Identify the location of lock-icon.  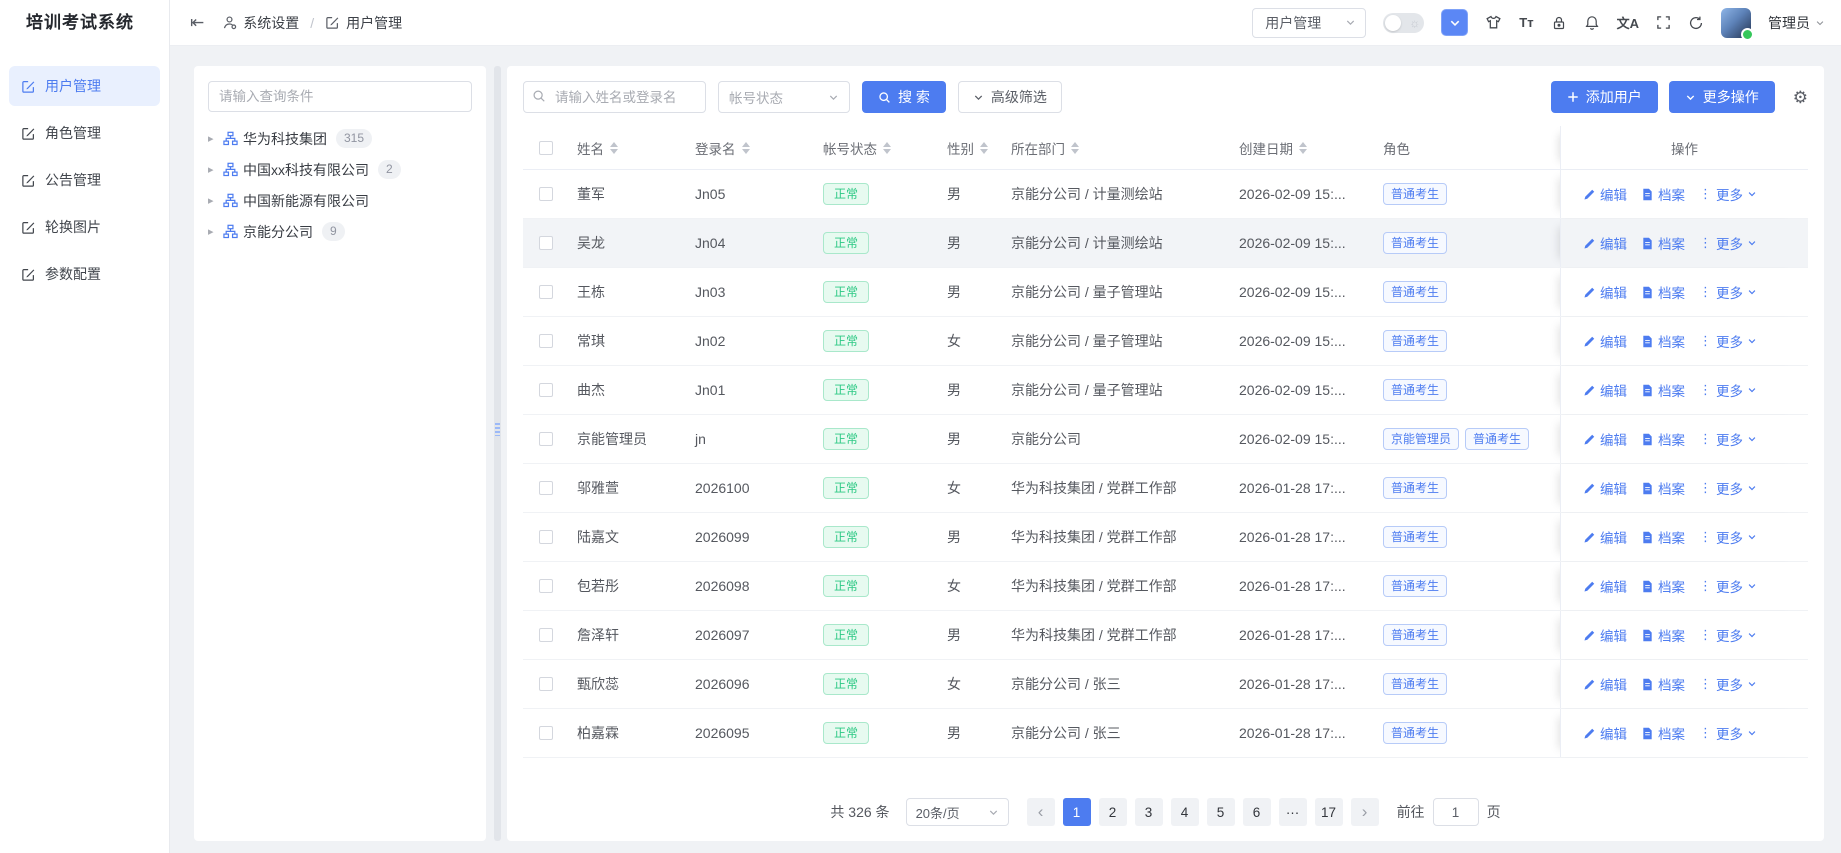
(1559, 23).